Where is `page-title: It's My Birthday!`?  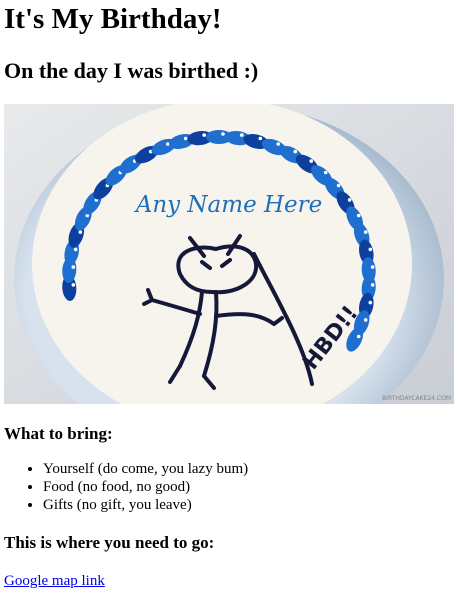
page-title: It's My Birthday! is located at coordinates (113, 19).